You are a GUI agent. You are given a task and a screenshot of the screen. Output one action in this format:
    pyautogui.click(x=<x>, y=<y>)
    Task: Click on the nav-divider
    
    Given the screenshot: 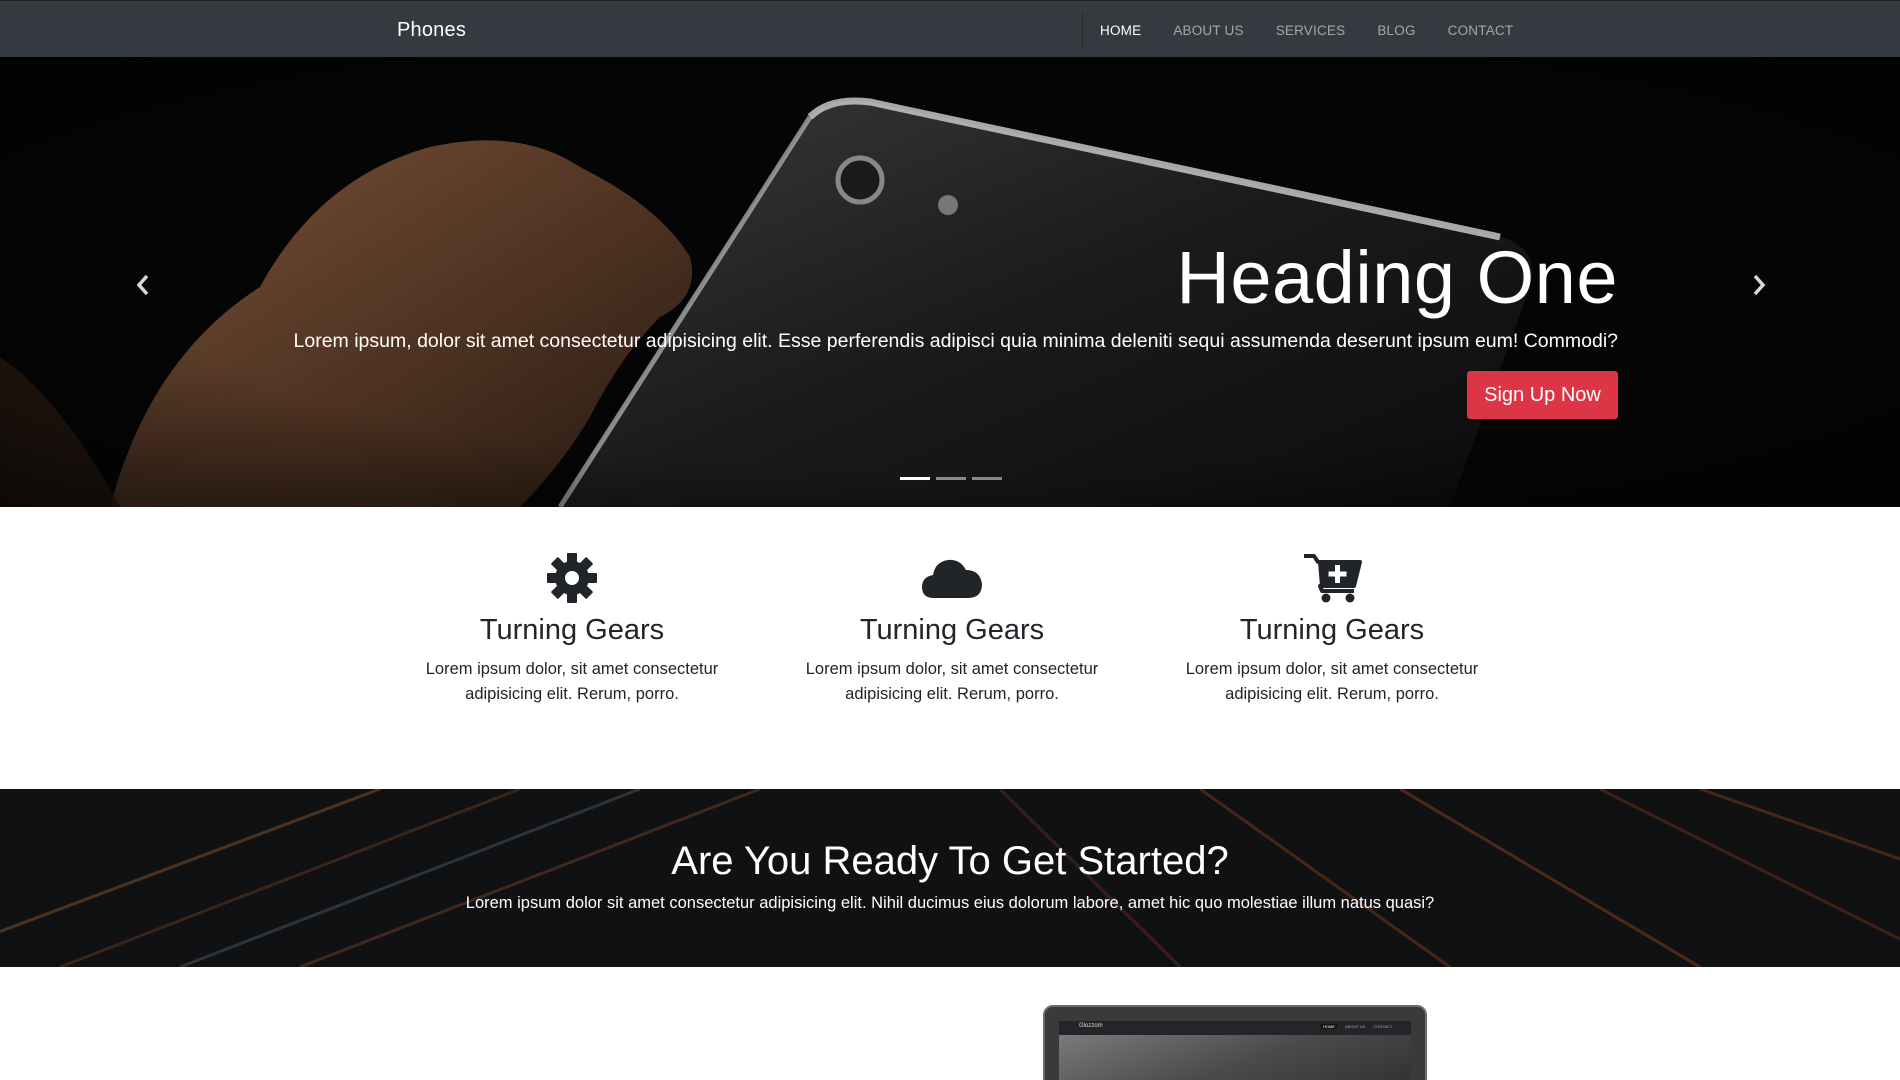 What is the action you would take?
    pyautogui.click(x=1082, y=31)
    